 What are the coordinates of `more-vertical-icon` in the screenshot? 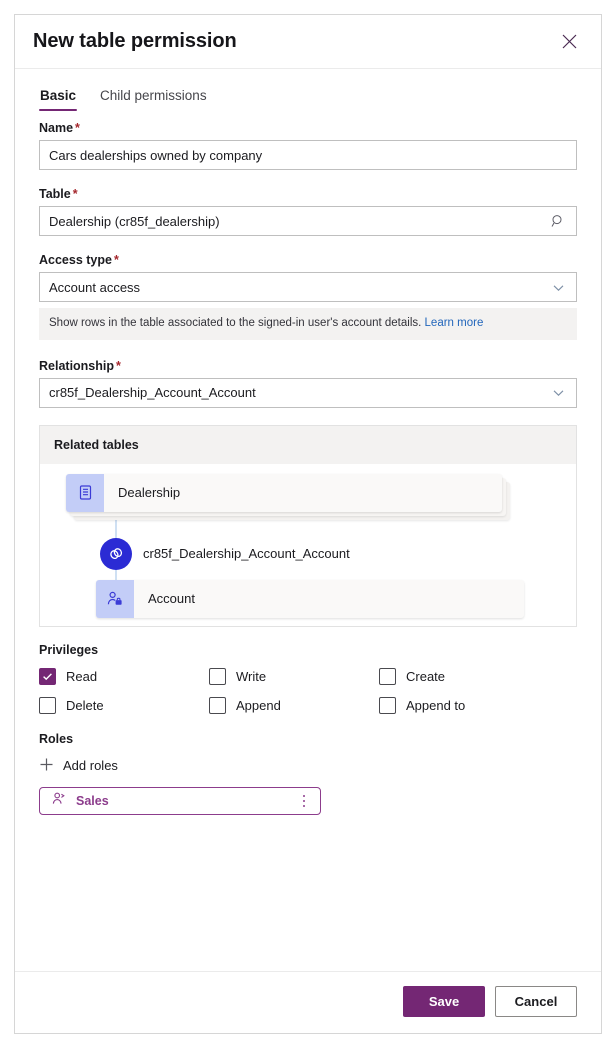 It's located at (304, 801).